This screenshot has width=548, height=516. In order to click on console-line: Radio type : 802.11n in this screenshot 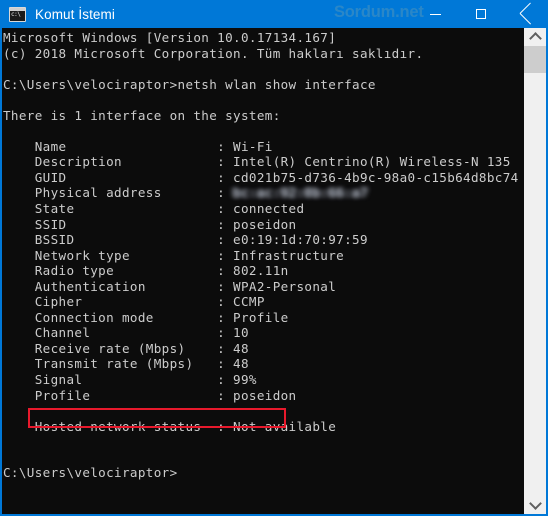, I will do `click(146, 271)`.